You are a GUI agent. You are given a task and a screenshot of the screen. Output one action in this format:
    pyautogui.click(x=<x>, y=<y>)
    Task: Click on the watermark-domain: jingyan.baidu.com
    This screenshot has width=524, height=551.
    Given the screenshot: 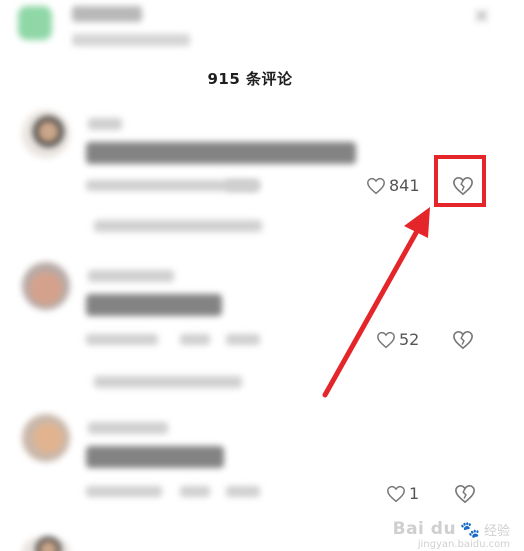 What is the action you would take?
    pyautogui.click(x=463, y=544)
    